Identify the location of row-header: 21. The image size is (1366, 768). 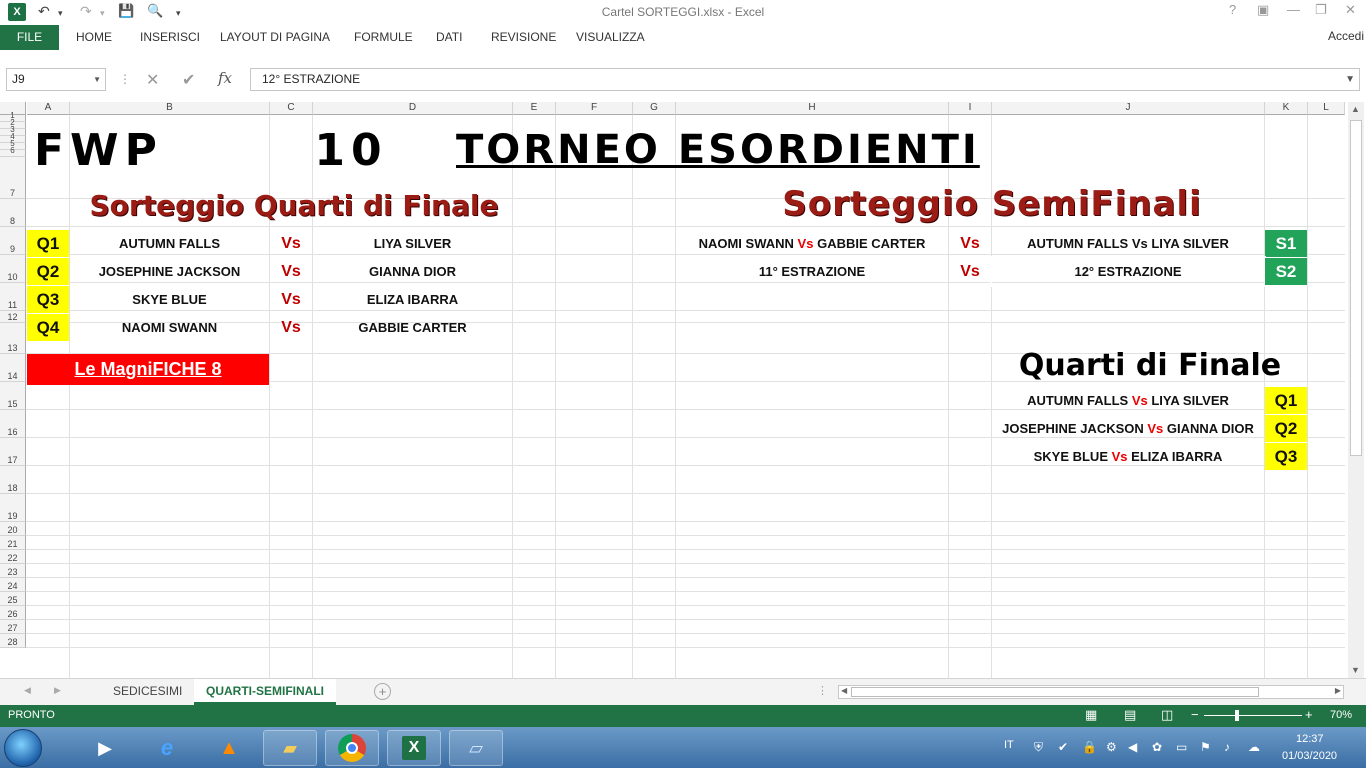
(13, 543).